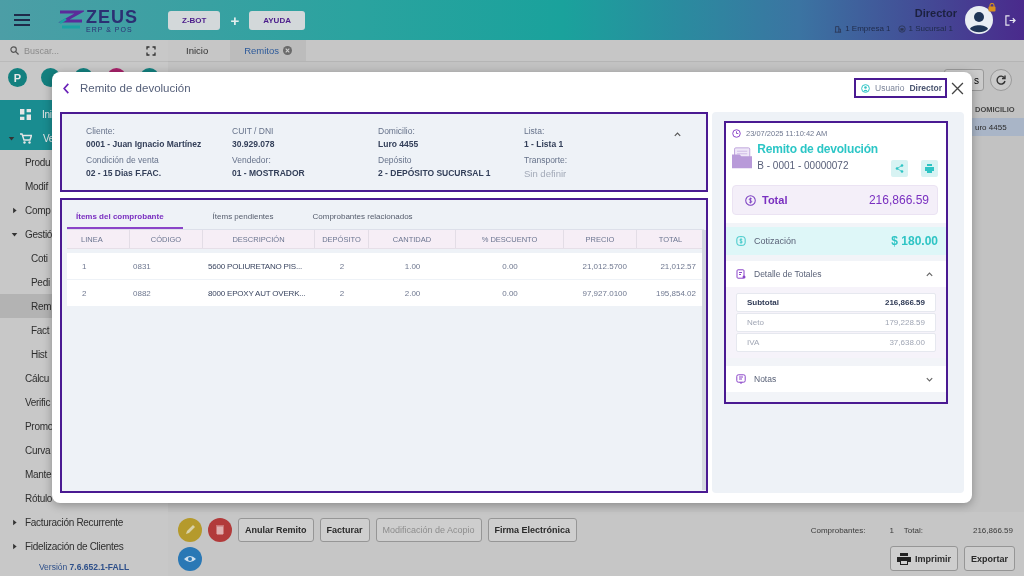 The height and width of the screenshot is (576, 1024). What do you see at coordinates (753, 342) in the screenshot?
I see `row-label: IVA` at bounding box center [753, 342].